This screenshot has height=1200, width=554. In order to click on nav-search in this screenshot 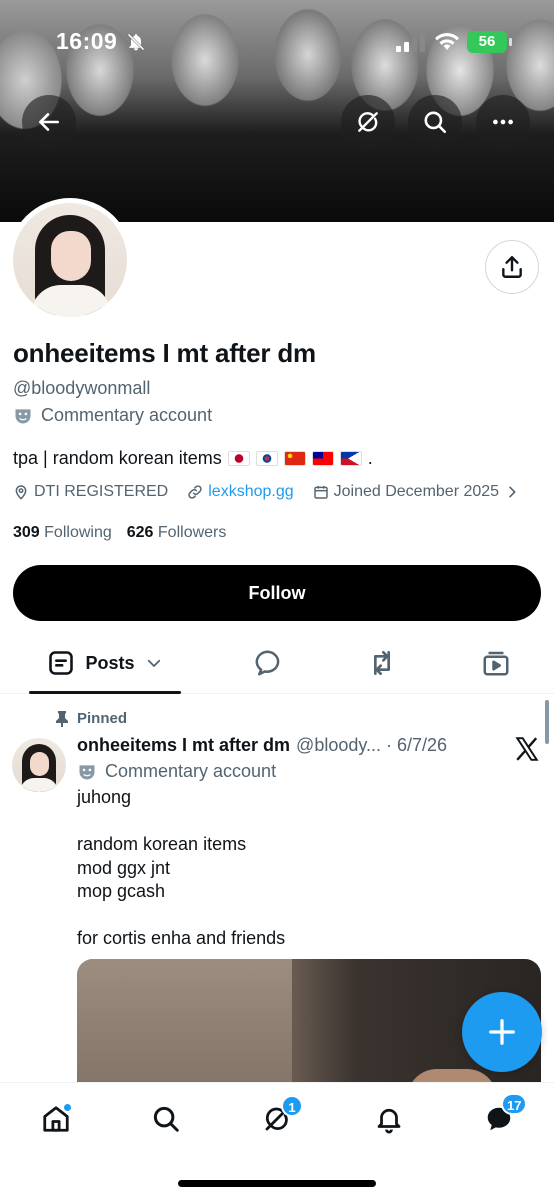, I will do `click(166, 1119)`.